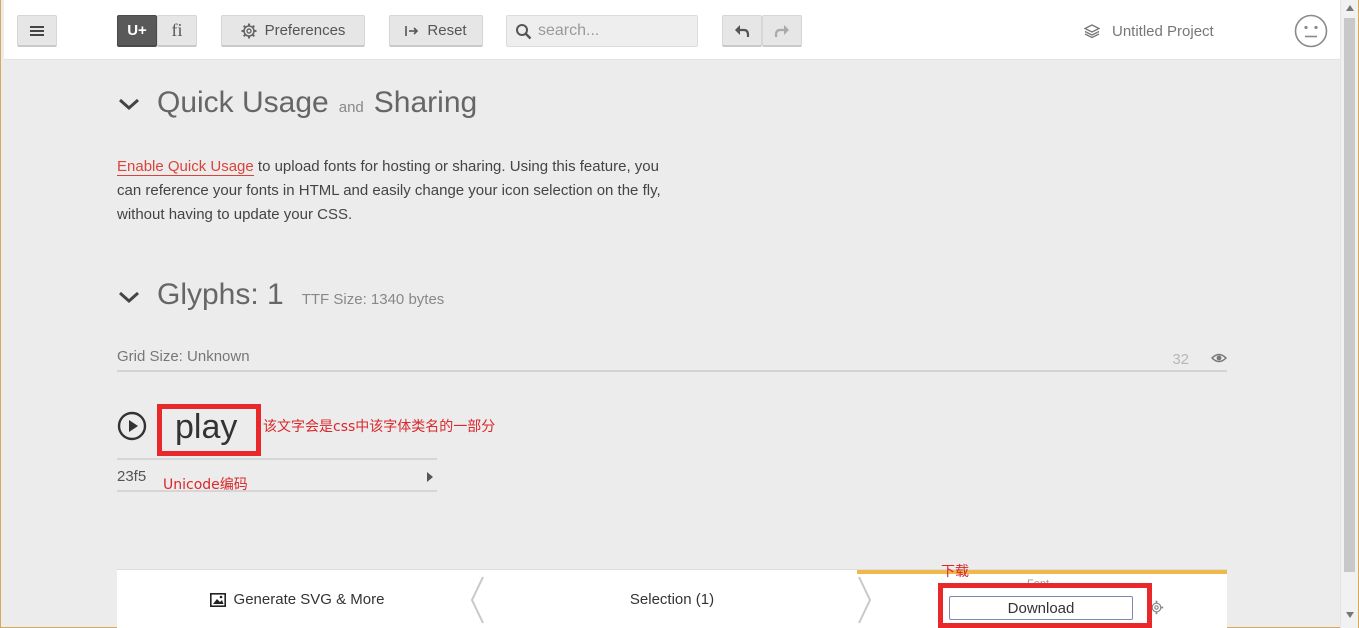 The height and width of the screenshot is (628, 1359). I want to click on separator-left-icon, so click(477, 600).